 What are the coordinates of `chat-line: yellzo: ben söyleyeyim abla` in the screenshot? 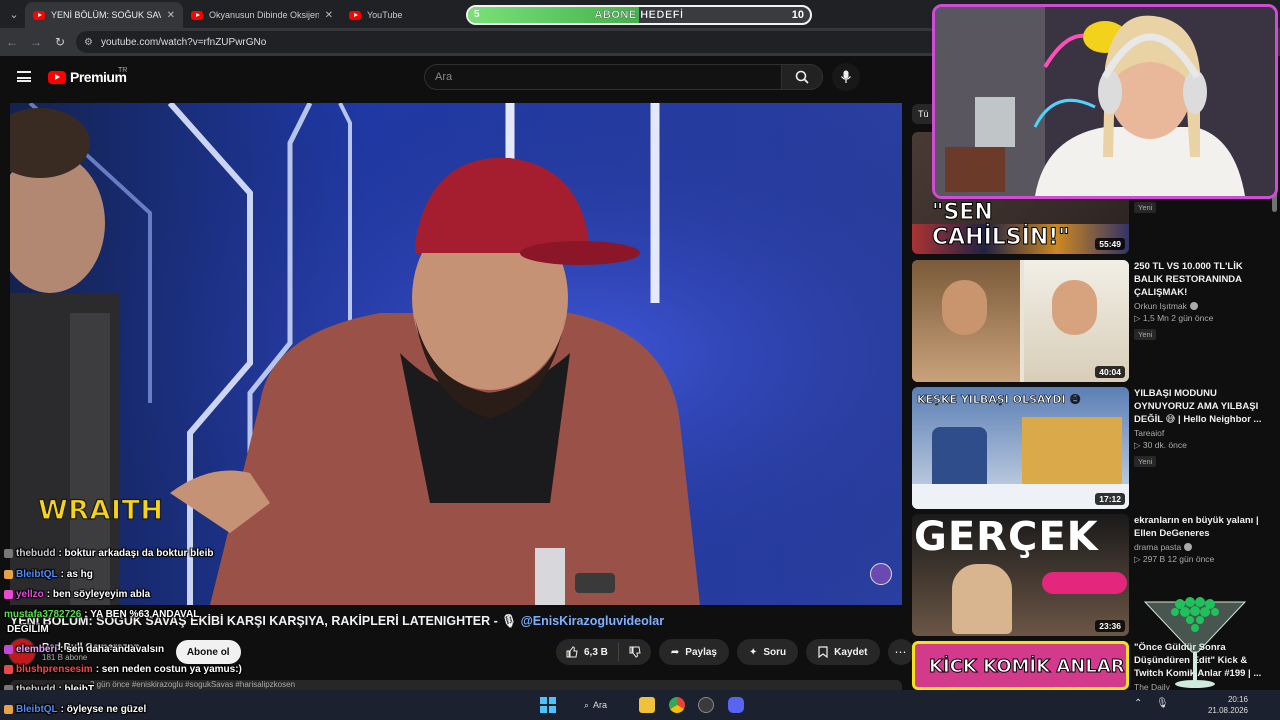 It's located at (77, 594).